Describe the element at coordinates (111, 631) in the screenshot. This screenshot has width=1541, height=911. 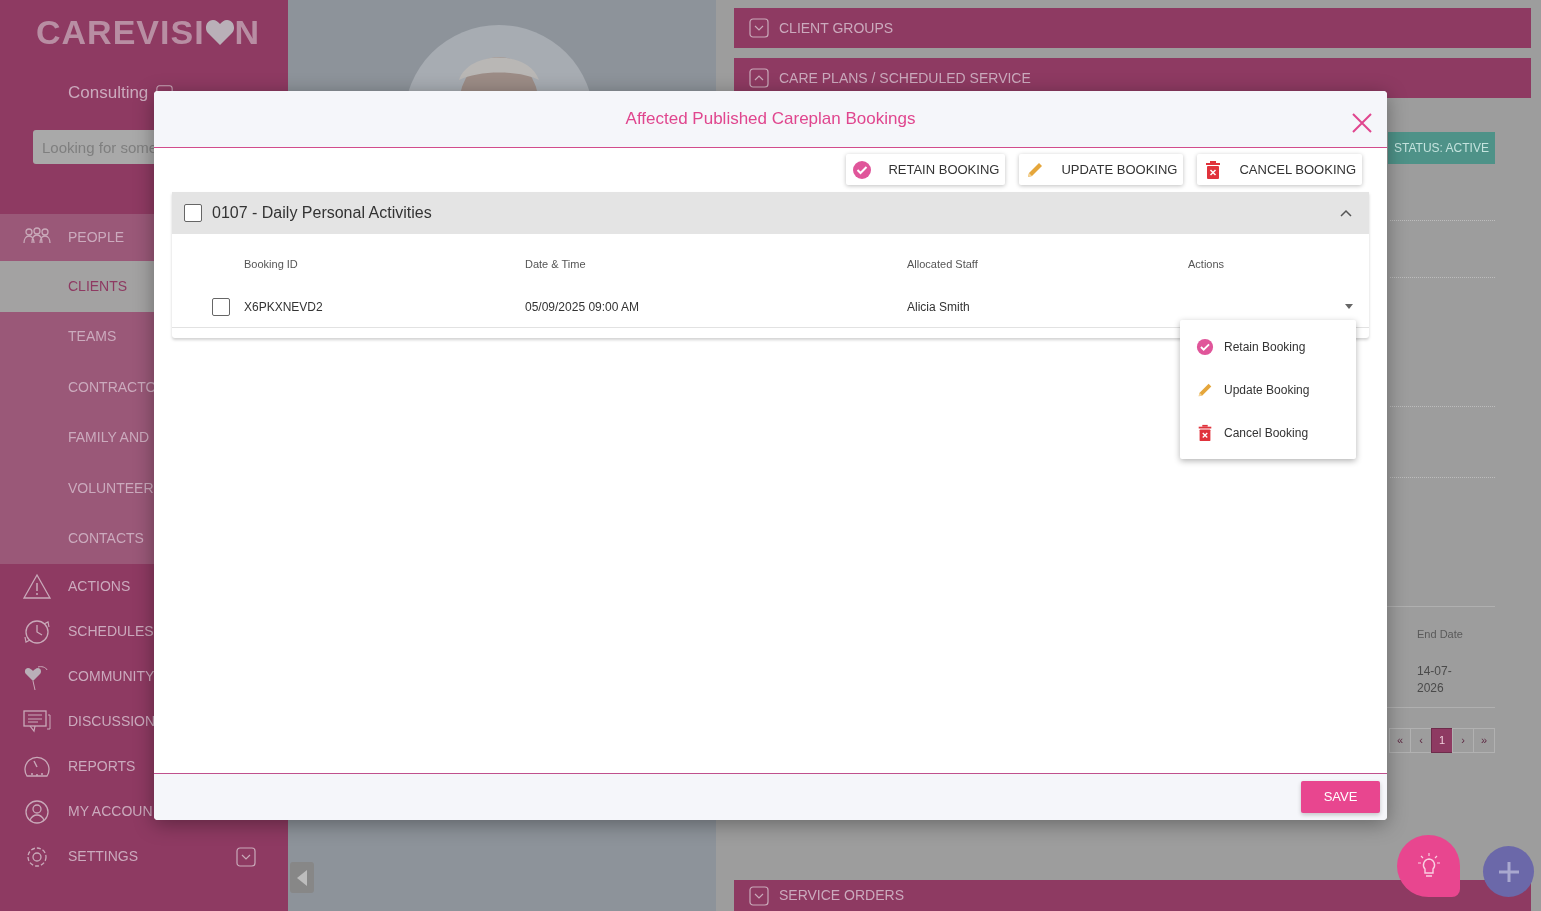
I see `sidebar-item: SCHEDULES` at that location.